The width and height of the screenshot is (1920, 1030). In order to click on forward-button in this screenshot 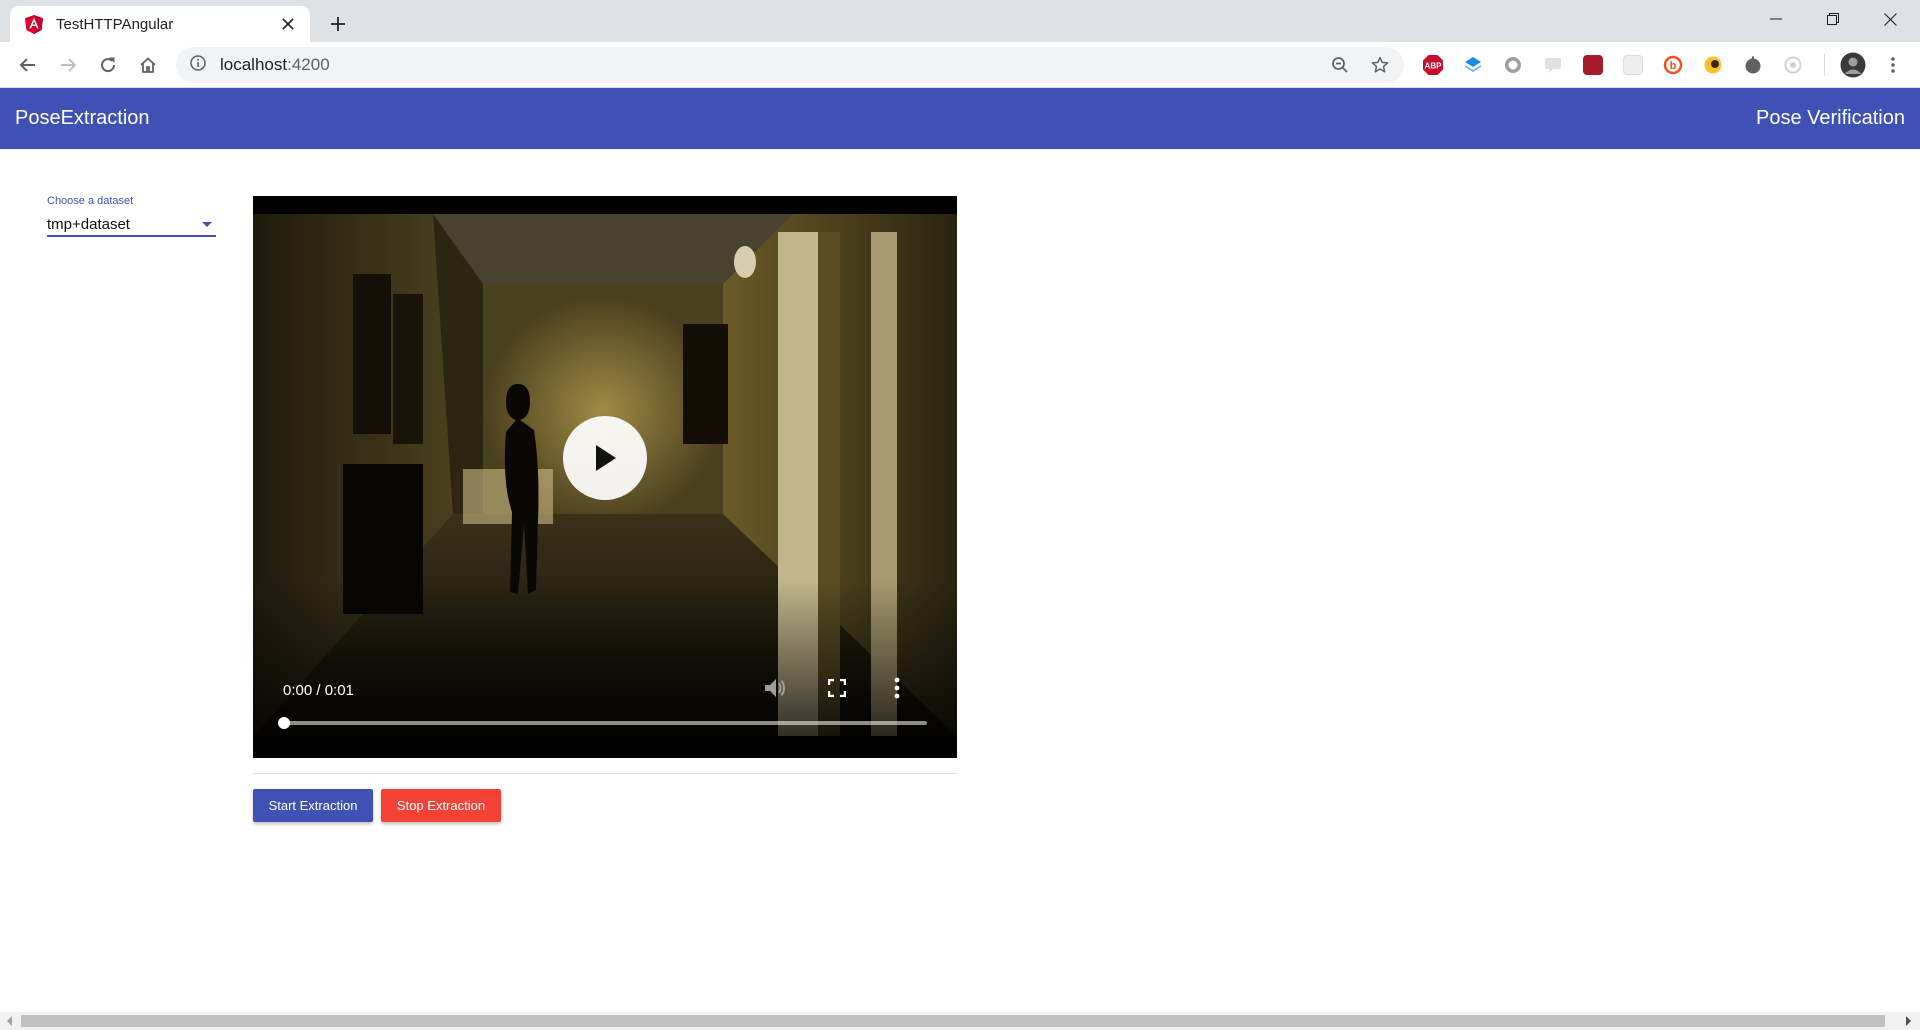, I will do `click(68, 65)`.